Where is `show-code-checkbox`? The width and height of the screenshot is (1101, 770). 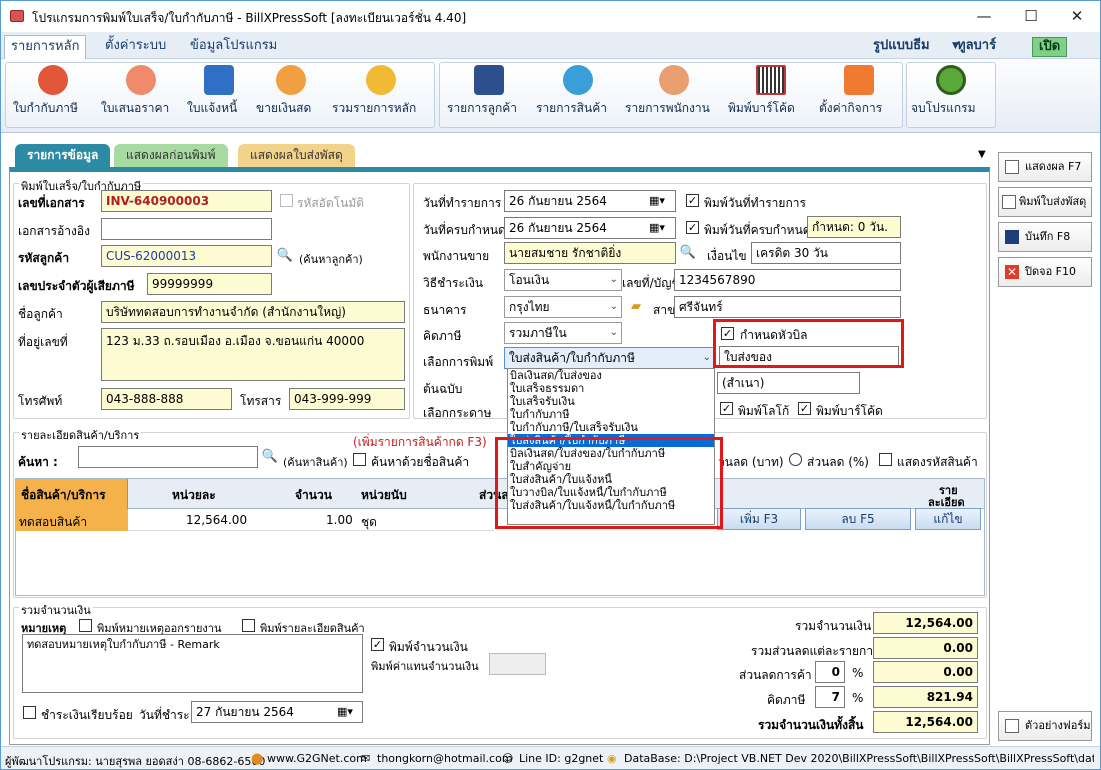 show-code-checkbox is located at coordinates (885, 459).